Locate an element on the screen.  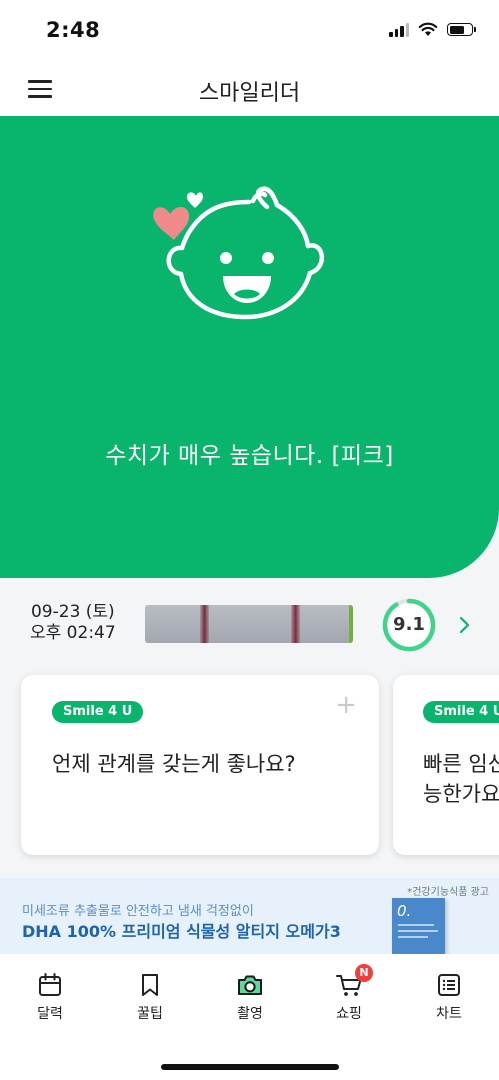
status-bar: 2:48 is located at coordinates (249, 31).